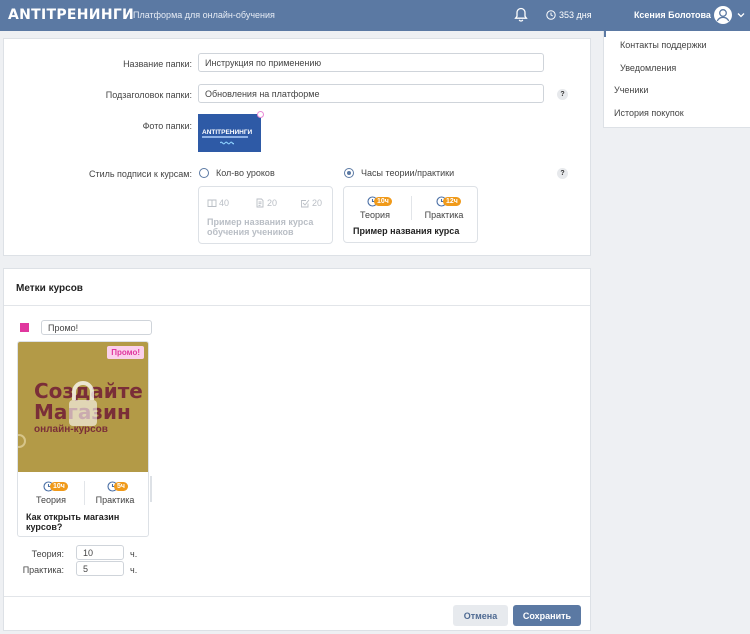  I want to click on folder-subtitle-label: Подзаголовок папки:, so click(148, 95).